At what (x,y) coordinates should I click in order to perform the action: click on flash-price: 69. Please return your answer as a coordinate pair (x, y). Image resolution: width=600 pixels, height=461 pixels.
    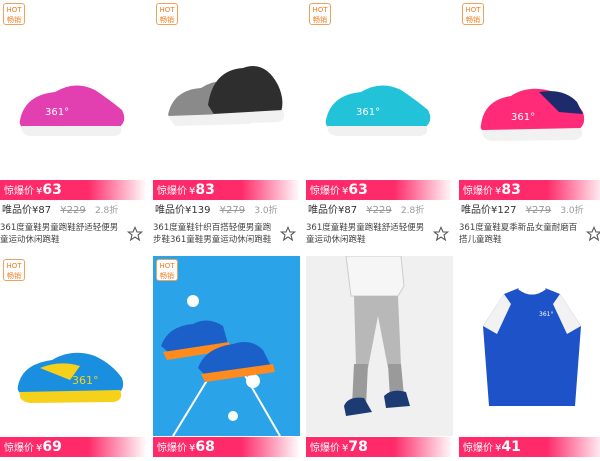
    Looking at the image, I should click on (52, 447).